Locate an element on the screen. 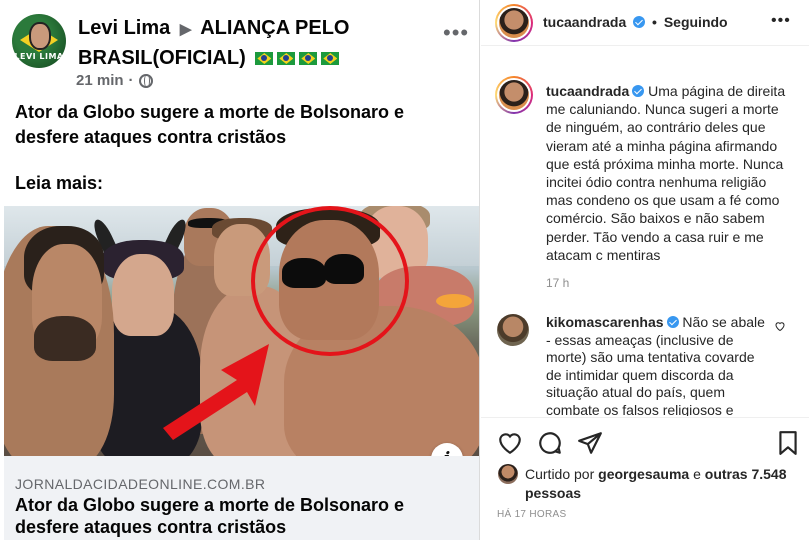  globe-icon is located at coordinates (145, 80).